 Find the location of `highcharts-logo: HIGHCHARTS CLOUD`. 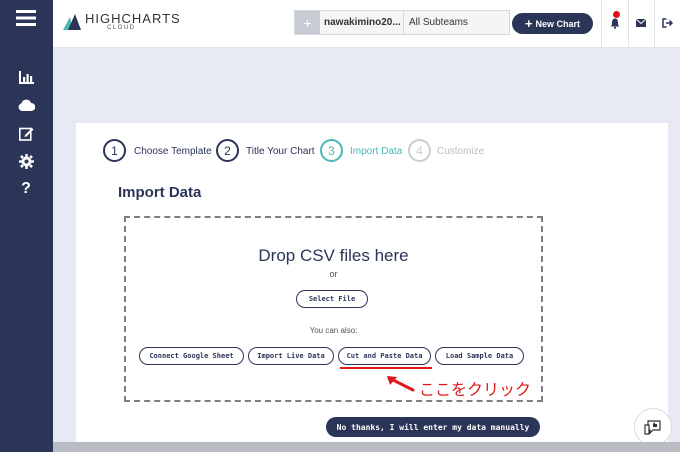

highcharts-logo: HIGHCHARTS CLOUD is located at coordinates (122, 21).